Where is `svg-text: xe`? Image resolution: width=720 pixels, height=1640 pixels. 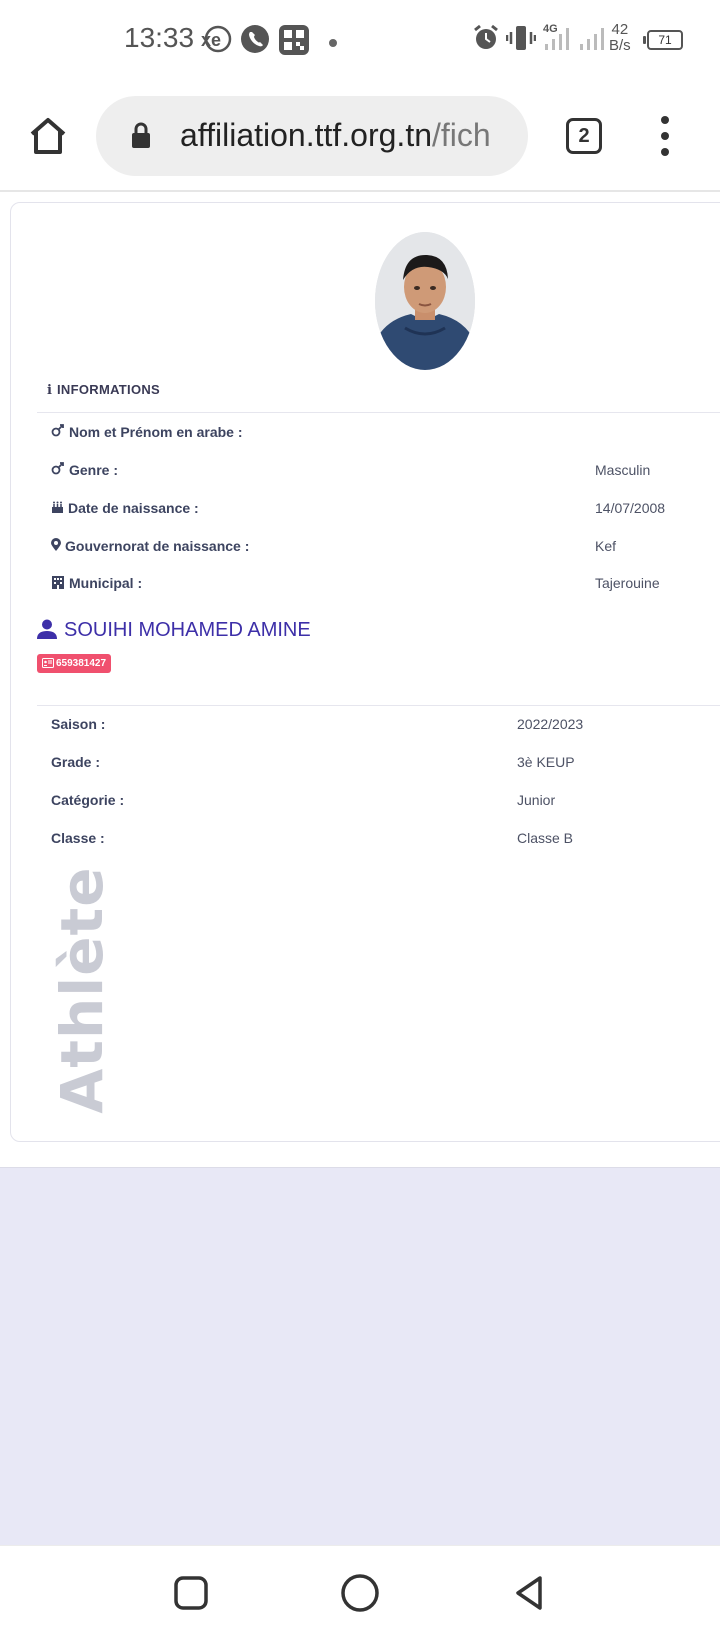 svg-text: xe is located at coordinates (211, 40).